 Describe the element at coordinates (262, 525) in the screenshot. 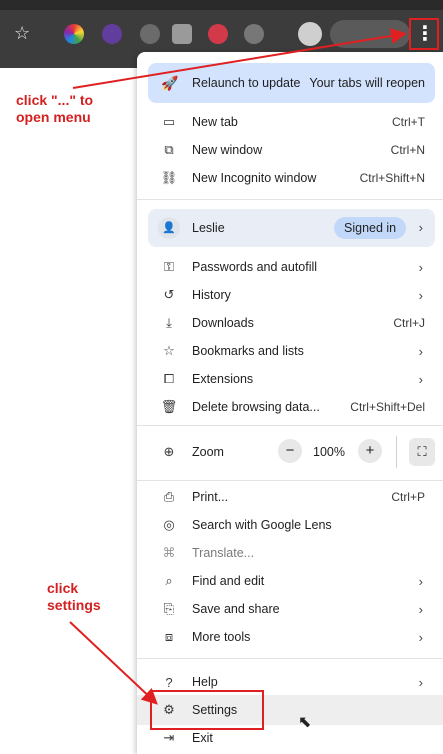

I see `menu-item-label: Search with Google Lens` at that location.